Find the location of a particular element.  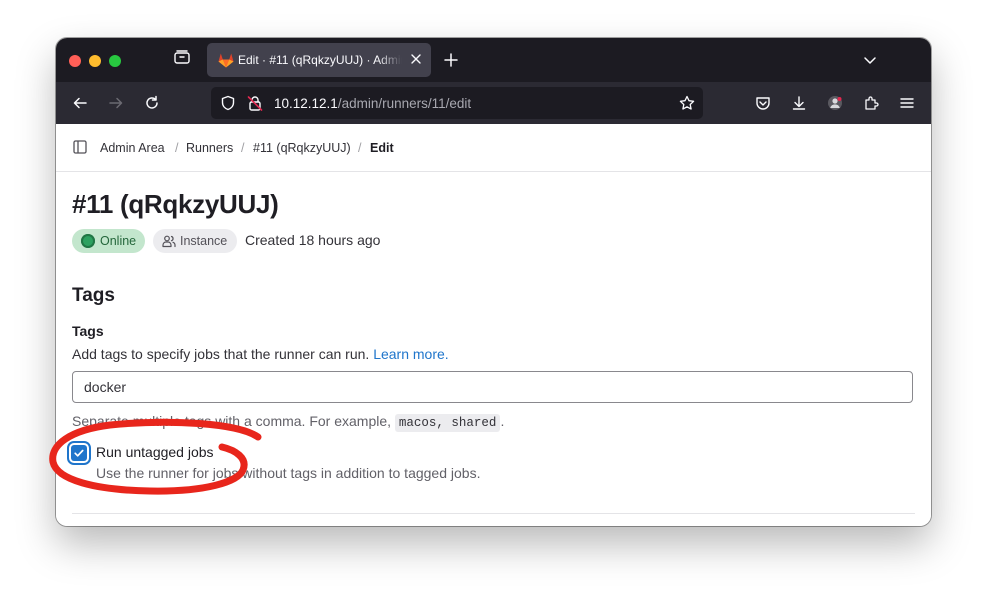

plus-icon is located at coordinates (451, 60).